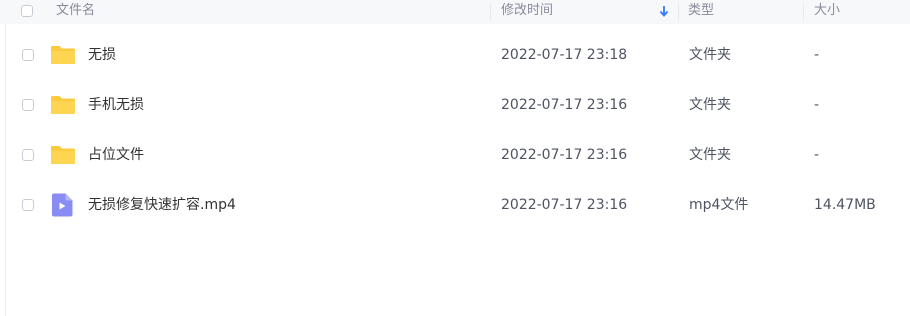 Image resolution: width=910 pixels, height=316 pixels. I want to click on select-all-checkbox, so click(27, 11).